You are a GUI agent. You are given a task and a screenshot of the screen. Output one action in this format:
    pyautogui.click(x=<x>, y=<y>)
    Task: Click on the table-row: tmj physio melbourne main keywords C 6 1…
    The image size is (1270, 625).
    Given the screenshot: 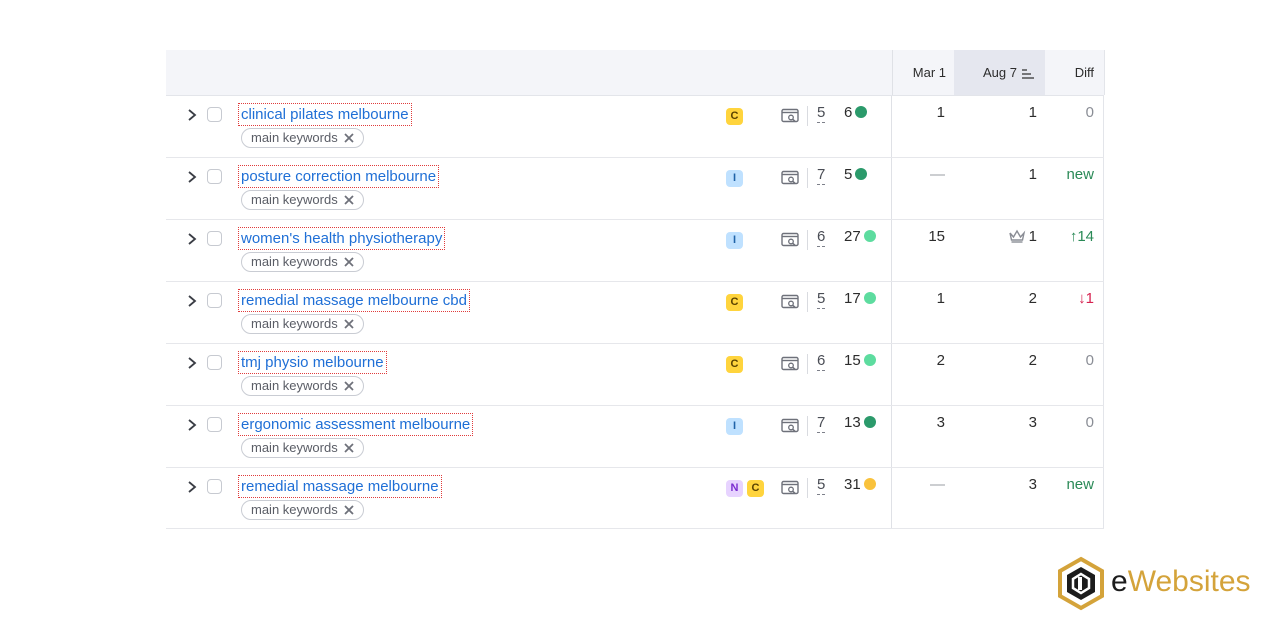 What is the action you would take?
    pyautogui.click(x=635, y=375)
    